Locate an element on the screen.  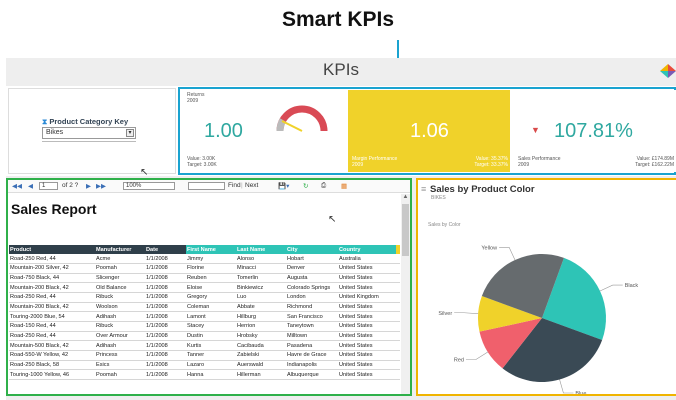
product-category-select: Bikes ▾ is located at coordinates (89, 133).